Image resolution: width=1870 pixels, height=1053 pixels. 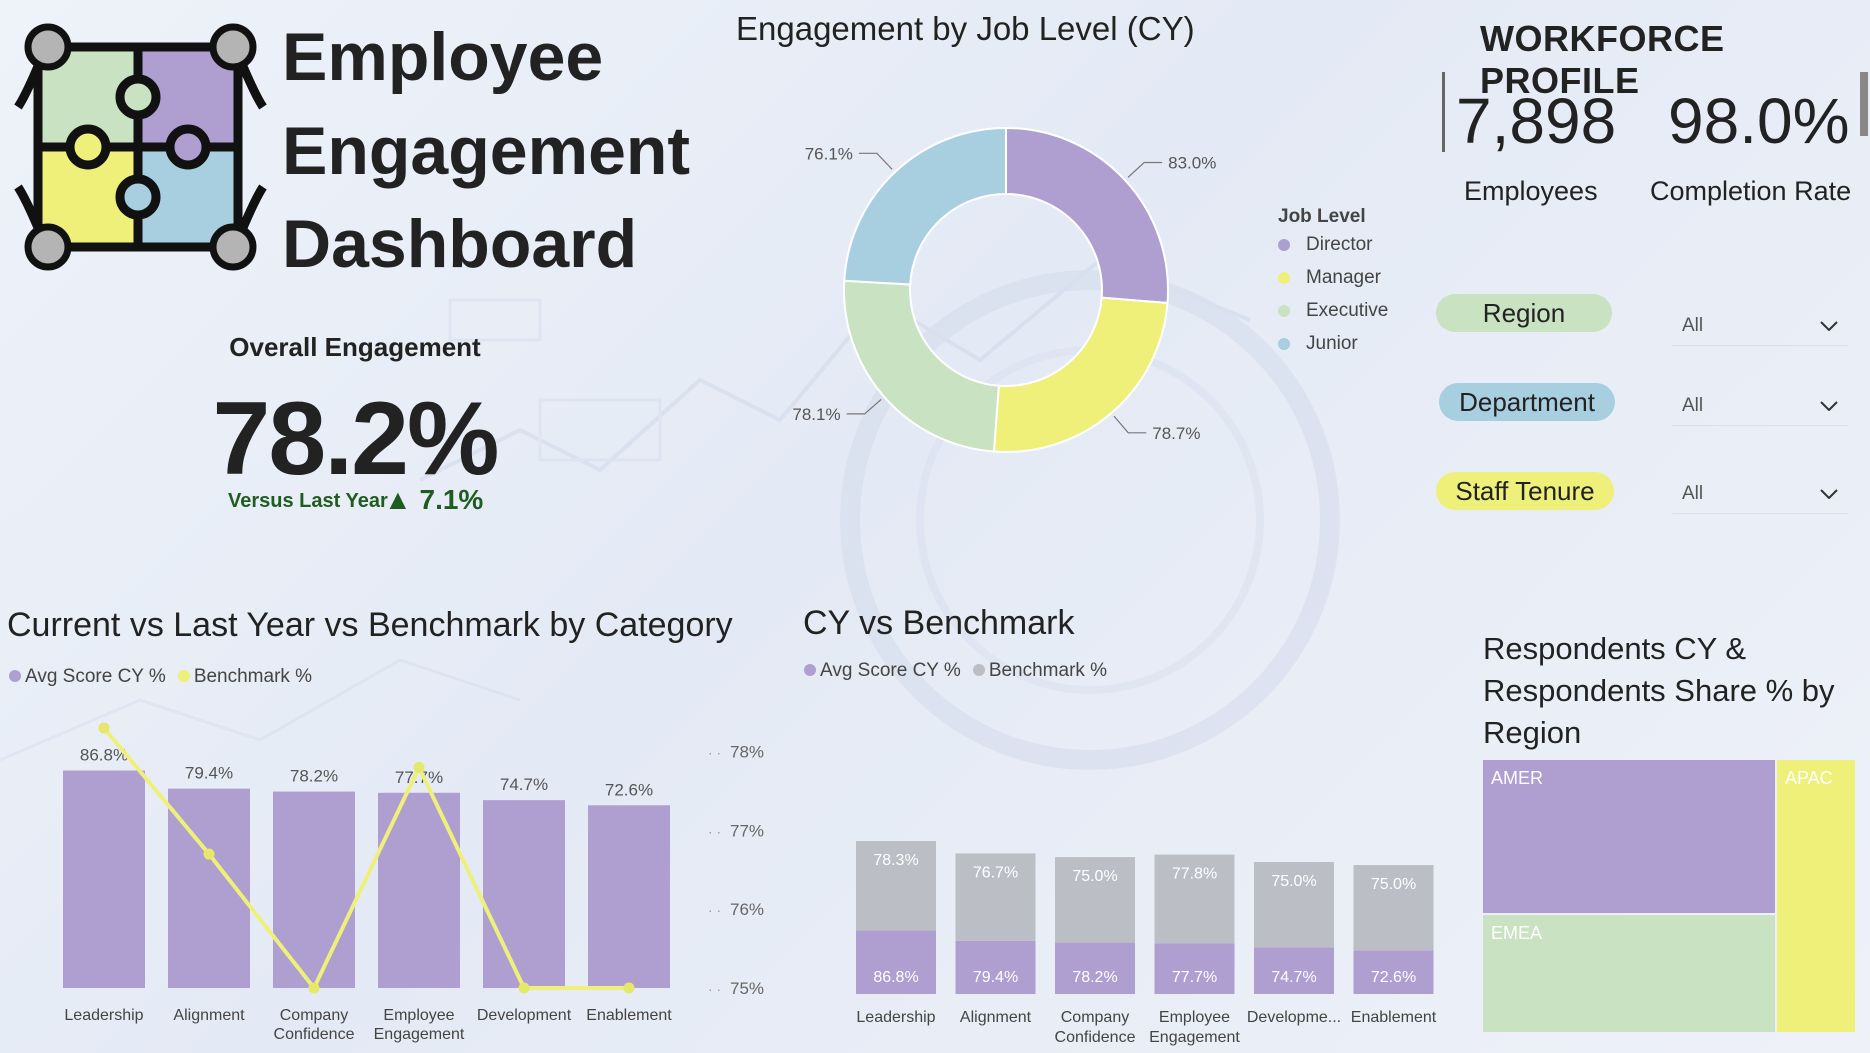 I want to click on completion-rate-label: Completion Rate, so click(x=1751, y=191).